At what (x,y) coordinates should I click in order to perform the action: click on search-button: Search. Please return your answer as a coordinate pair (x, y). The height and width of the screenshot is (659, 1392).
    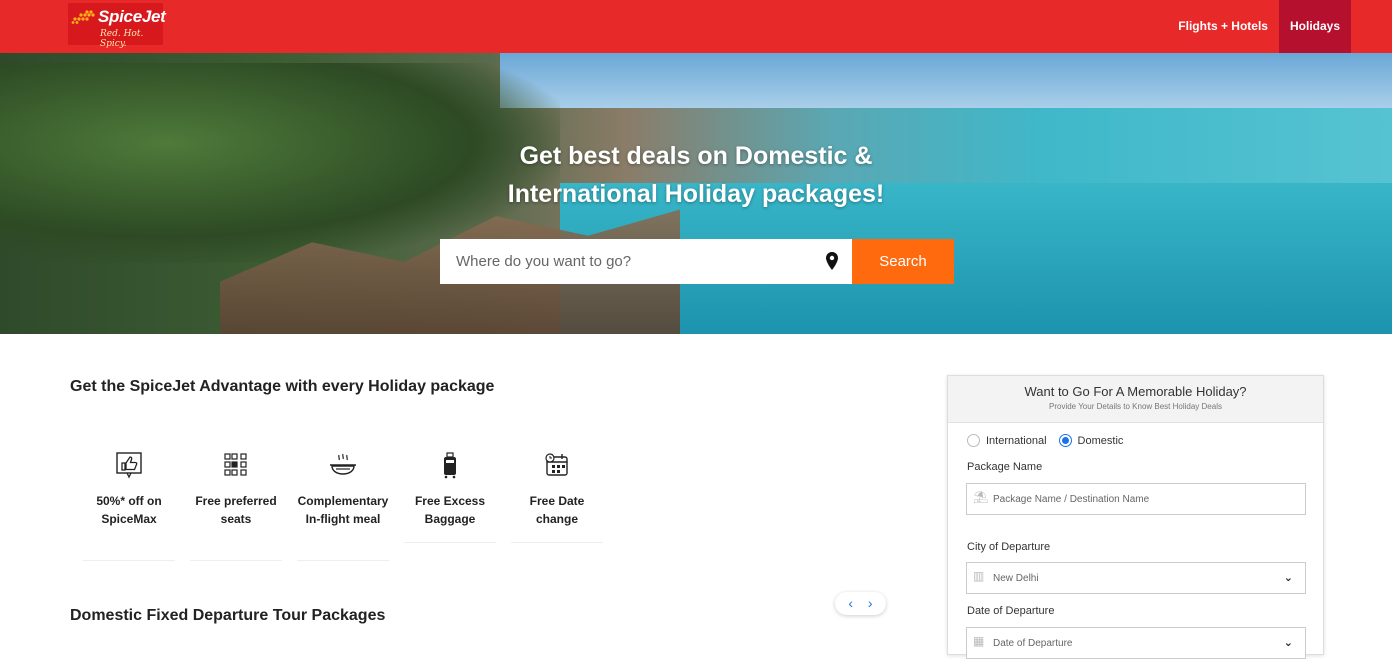
    Looking at the image, I should click on (903, 261).